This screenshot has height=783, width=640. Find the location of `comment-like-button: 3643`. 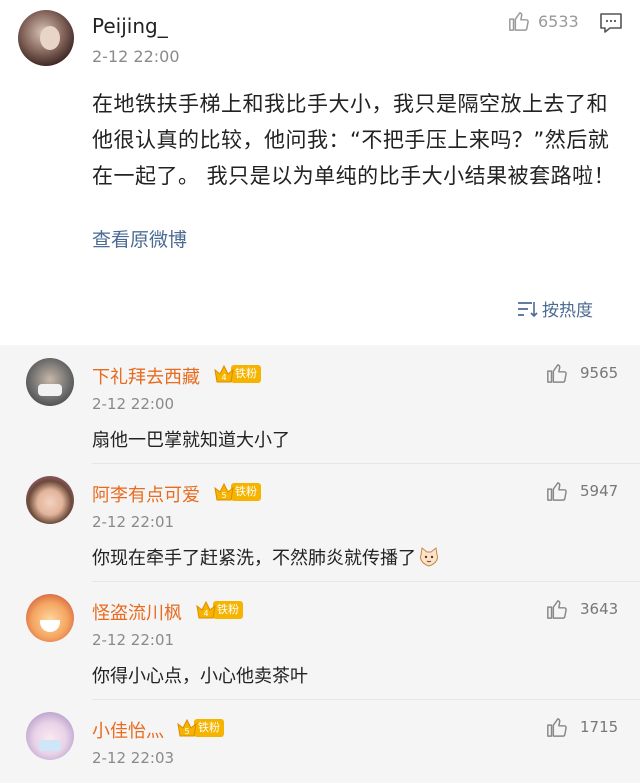

comment-like-button: 3643 is located at coordinates (582, 609).